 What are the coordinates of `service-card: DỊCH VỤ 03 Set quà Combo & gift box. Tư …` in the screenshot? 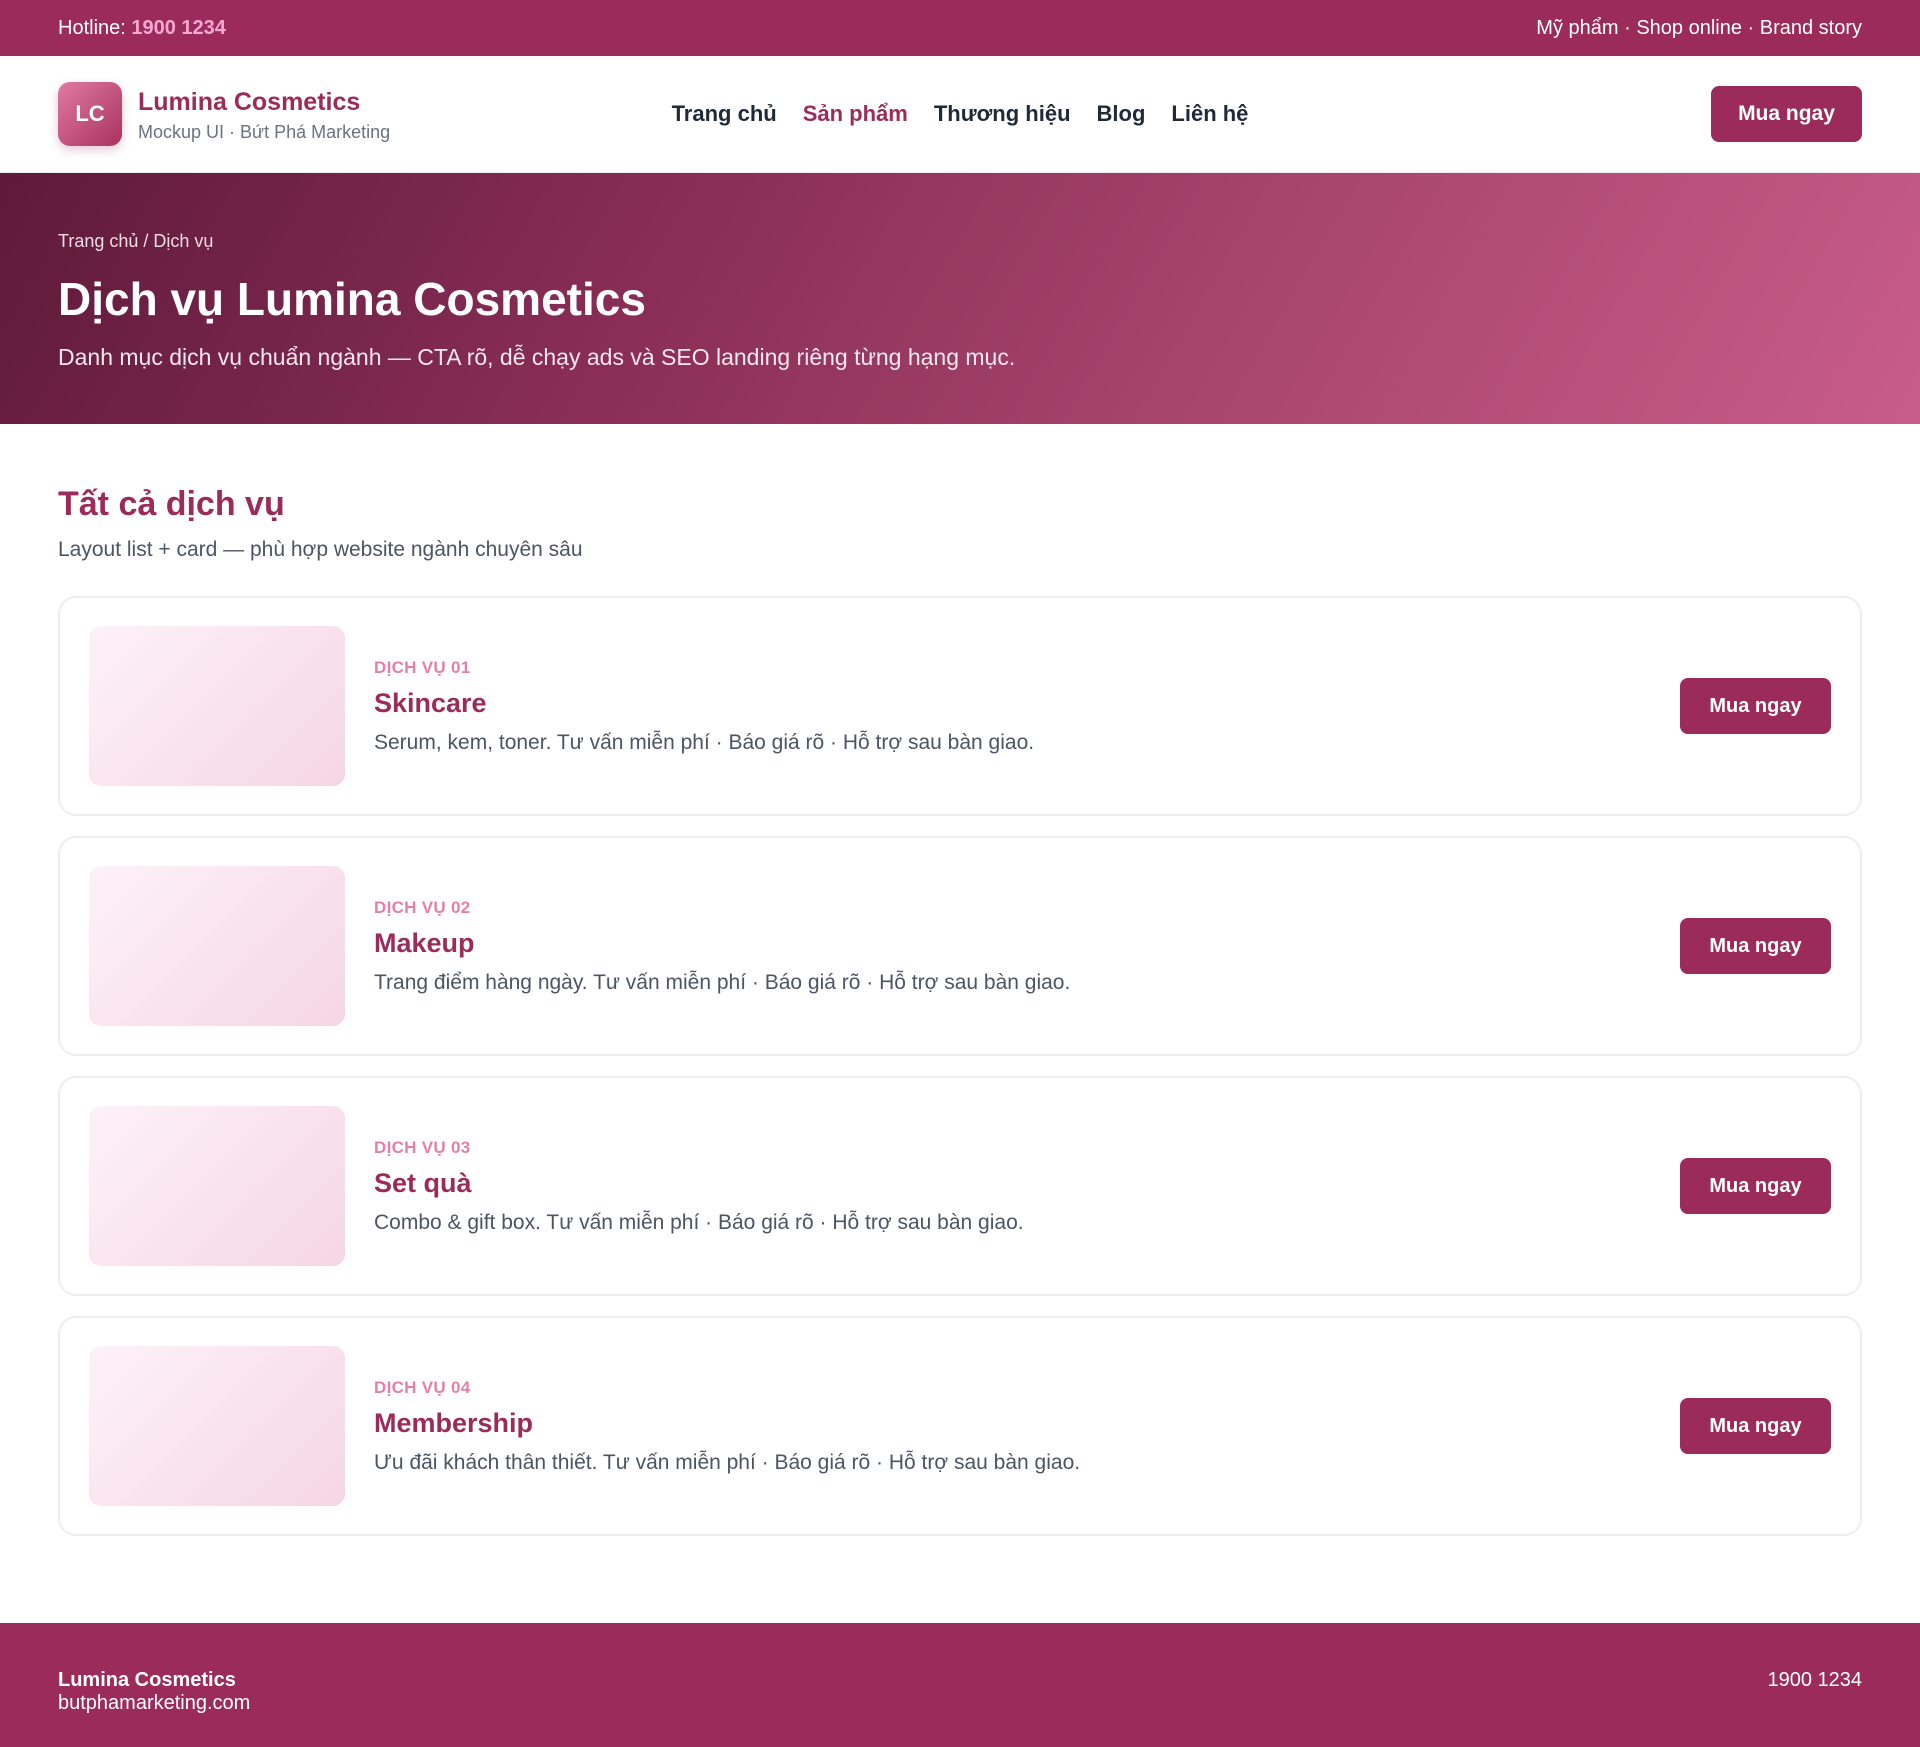 It's located at (960, 1186).